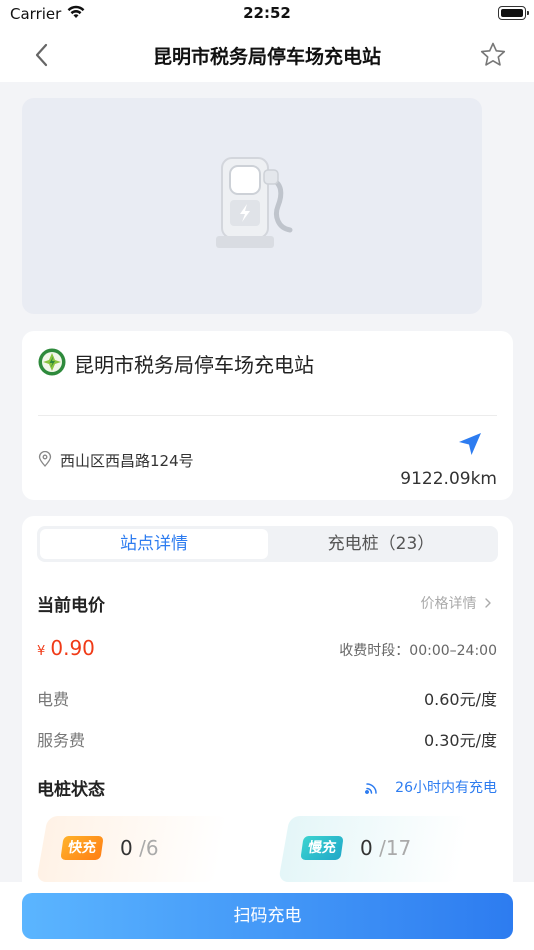 The image size is (534, 950). I want to click on page-title: 昆明市税务局停车场充电站, so click(266, 57).